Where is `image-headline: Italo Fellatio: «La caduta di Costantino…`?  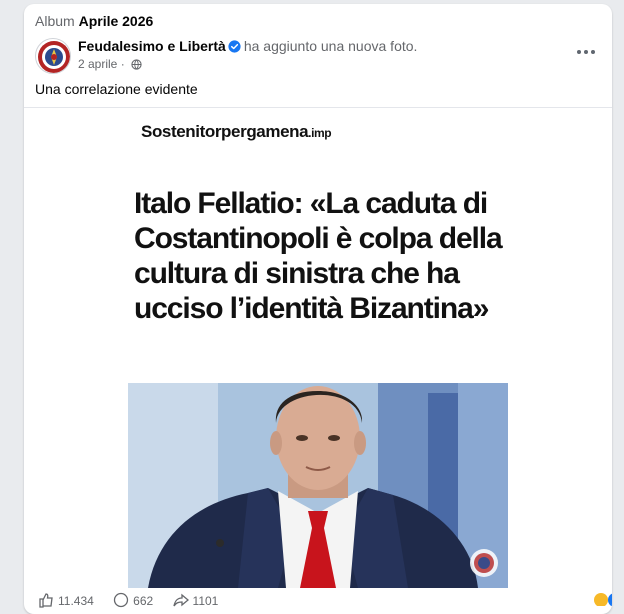
image-headline: Italo Fellatio: «La caduta di Costantino… is located at coordinates (334, 256).